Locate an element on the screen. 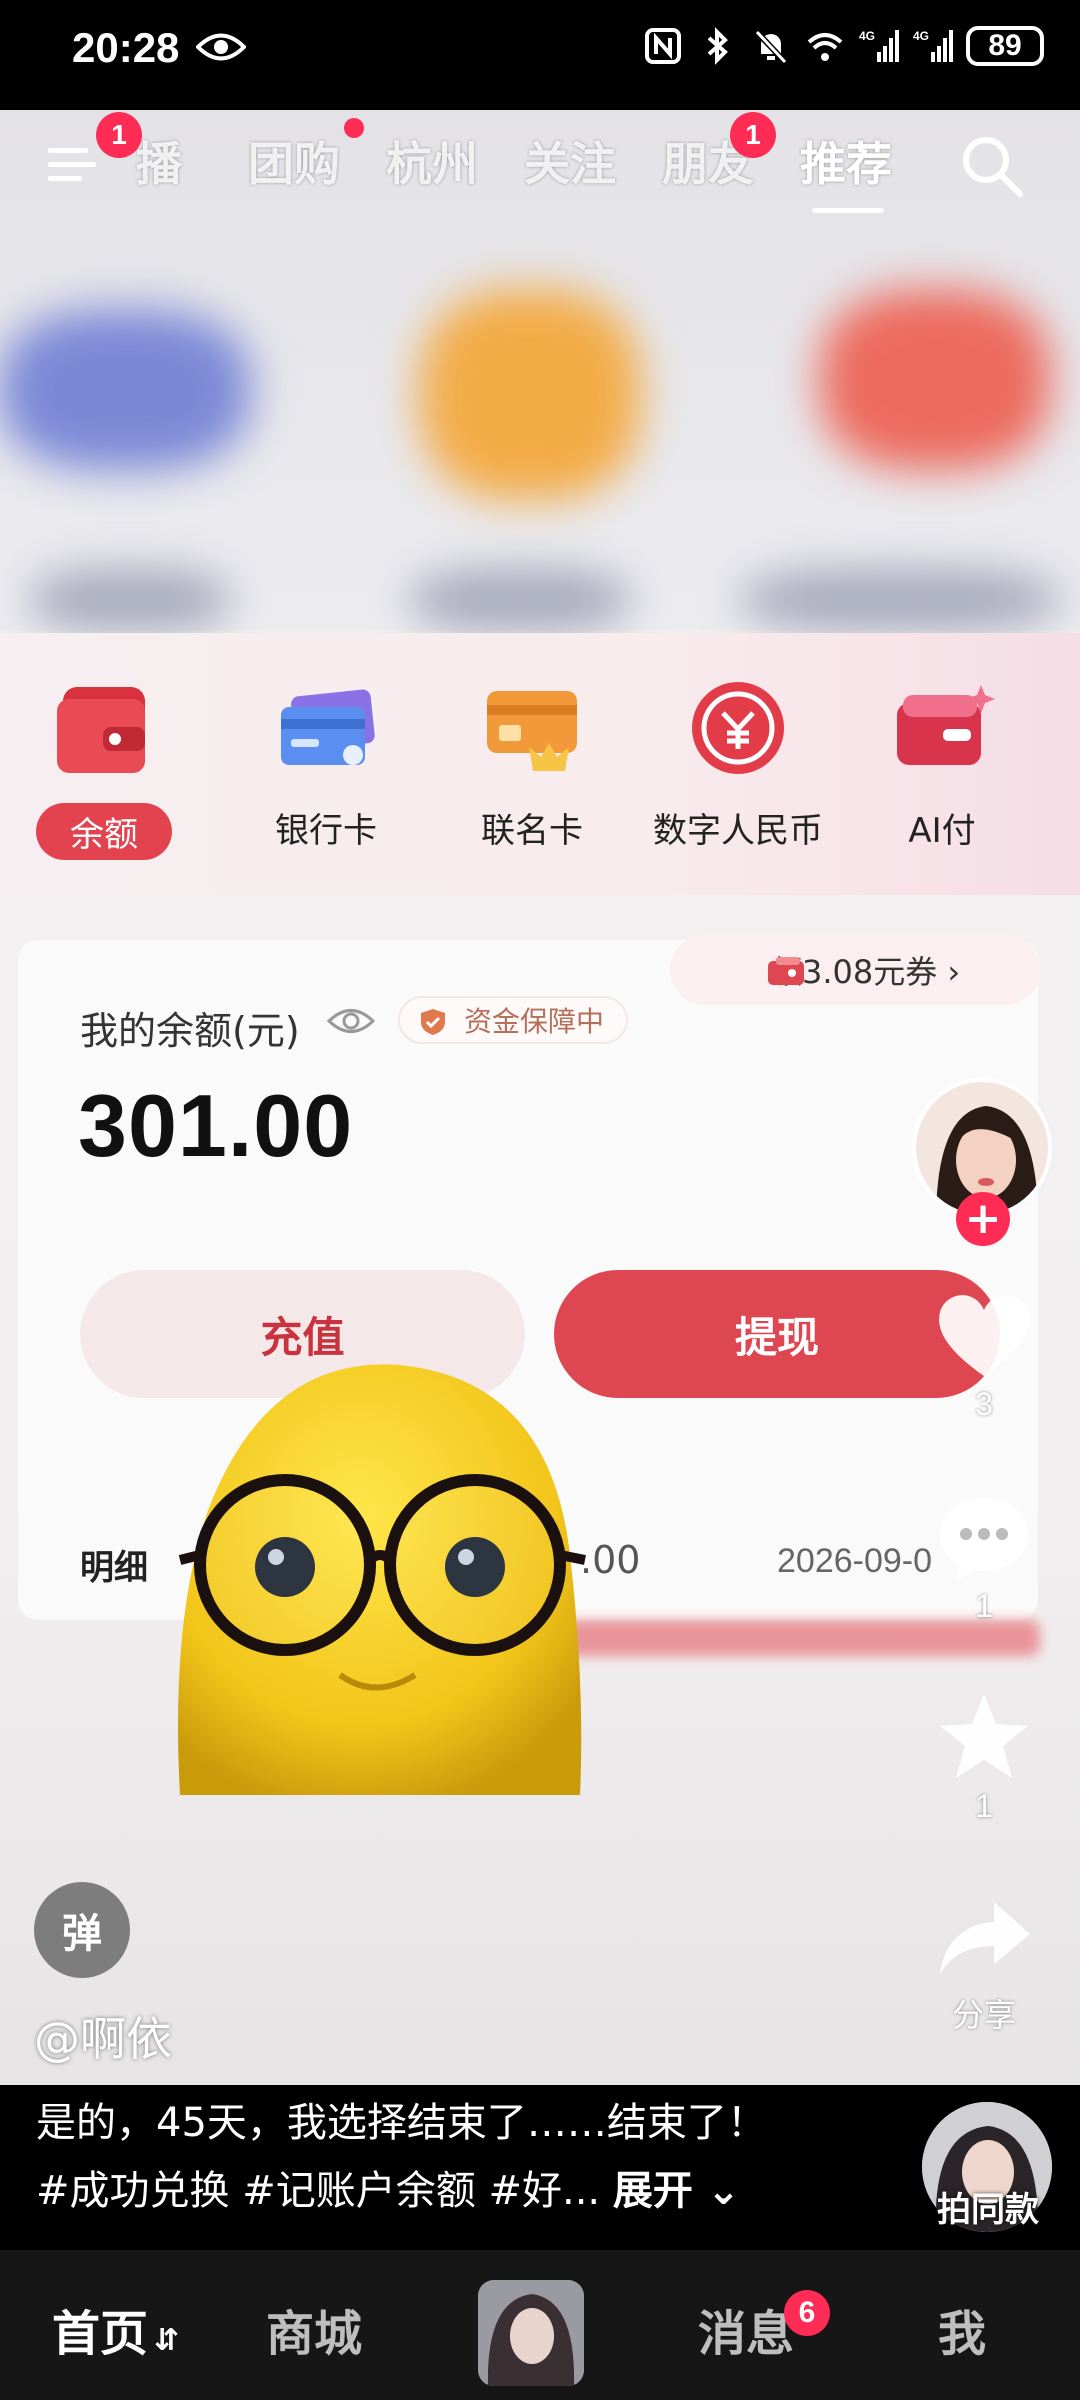 The width and height of the screenshot is (1080, 2400). eye-toggle-icon is located at coordinates (351, 1021).